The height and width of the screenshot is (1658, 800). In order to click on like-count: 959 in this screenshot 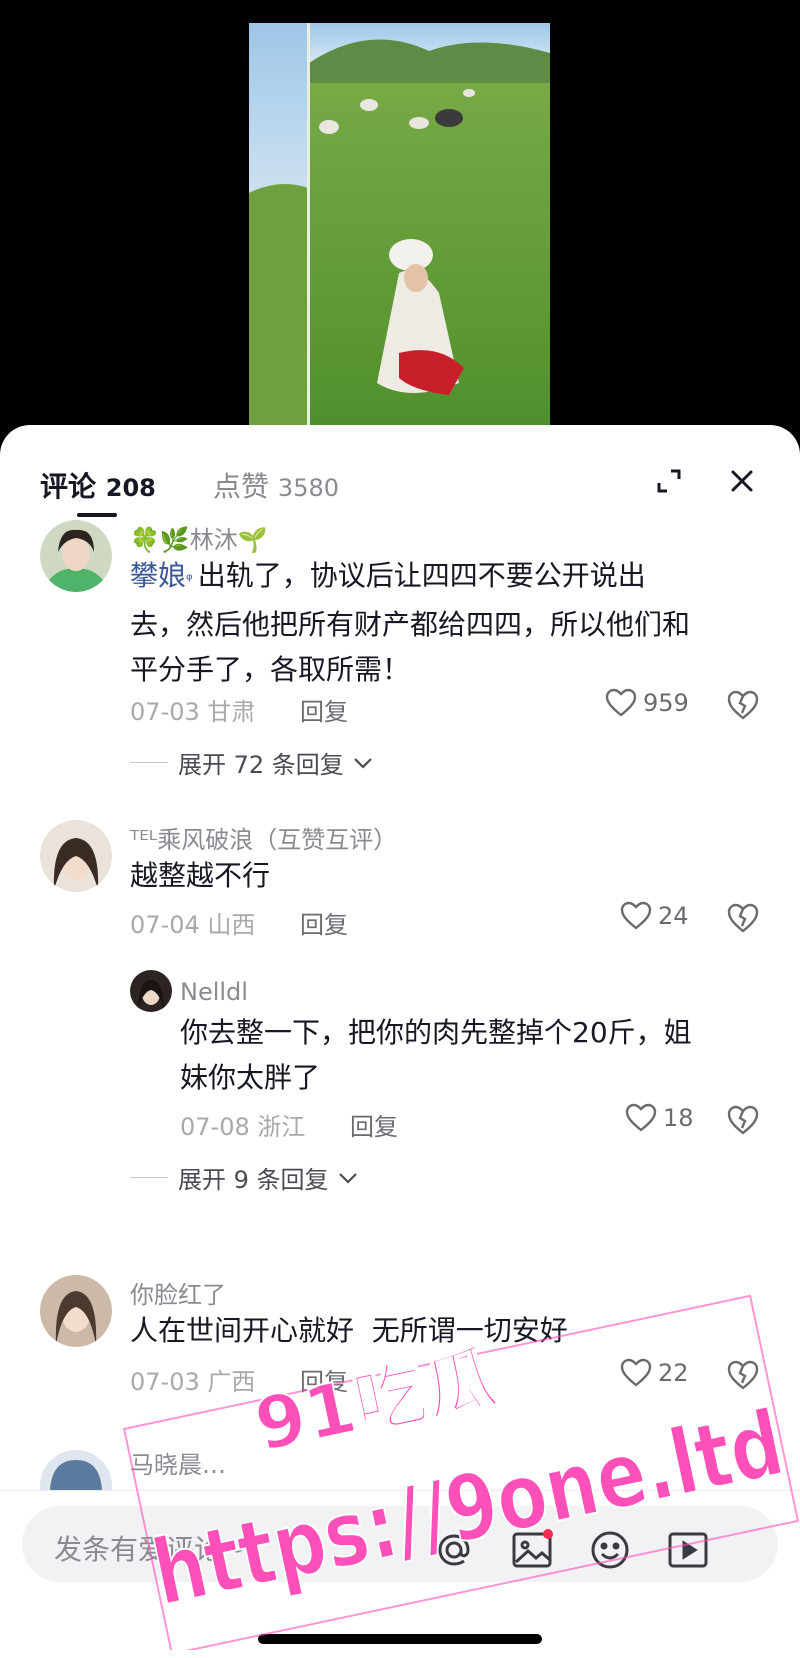, I will do `click(666, 703)`.